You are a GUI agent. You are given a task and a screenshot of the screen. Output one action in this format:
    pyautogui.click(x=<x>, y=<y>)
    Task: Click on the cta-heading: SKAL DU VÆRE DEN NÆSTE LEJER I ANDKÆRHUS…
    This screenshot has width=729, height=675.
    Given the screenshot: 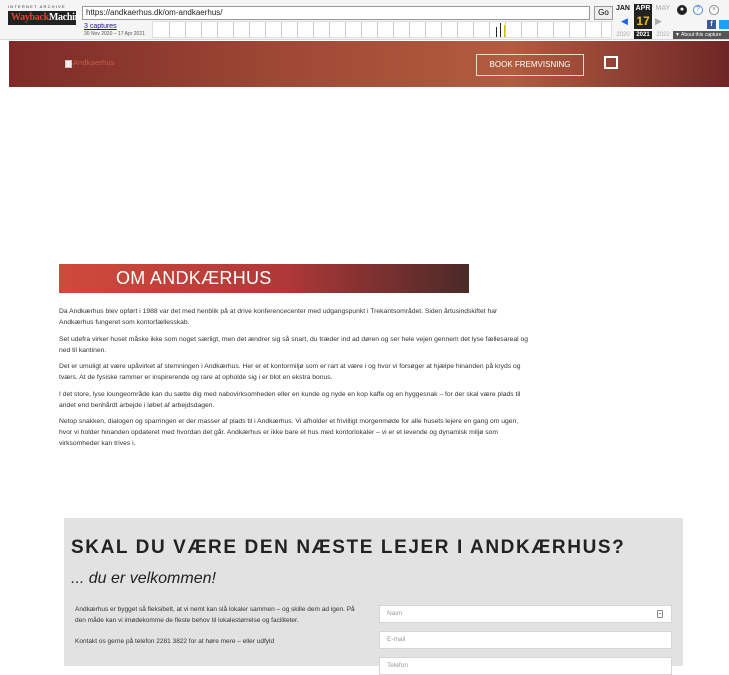 What is the action you would take?
    pyautogui.click(x=348, y=547)
    